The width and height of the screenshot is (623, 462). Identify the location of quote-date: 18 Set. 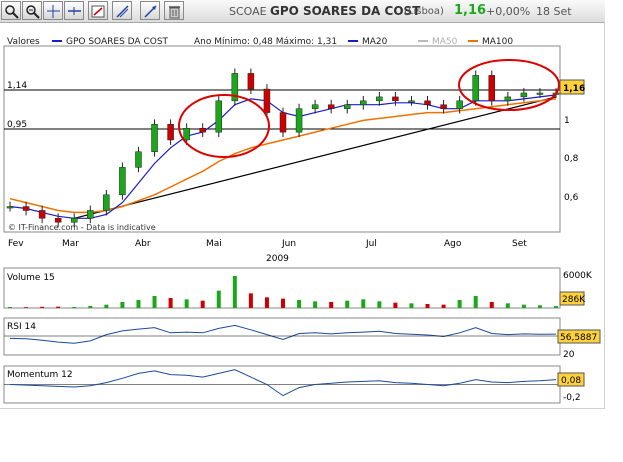
(554, 11).